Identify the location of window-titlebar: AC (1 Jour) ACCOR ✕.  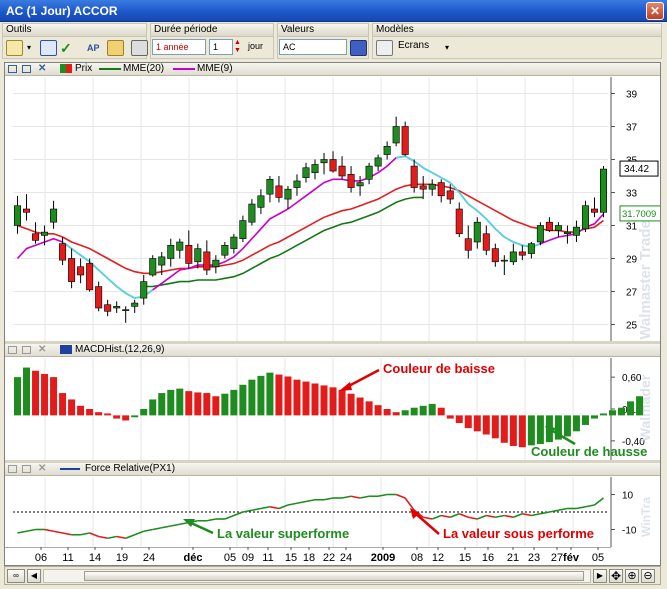
(333, 11).